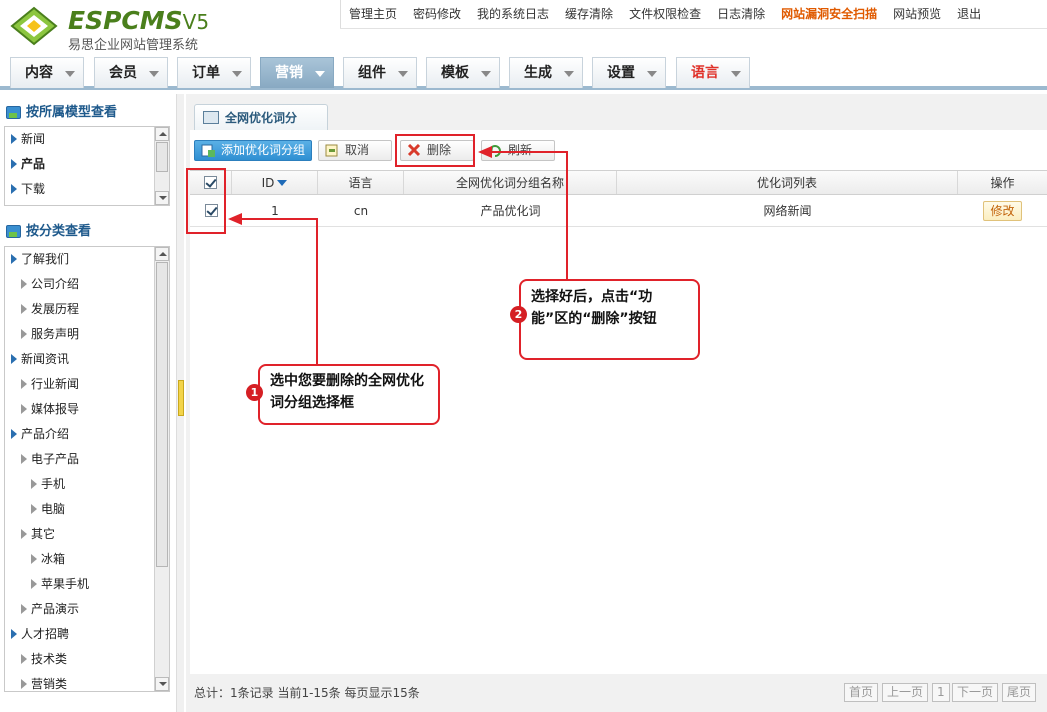  I want to click on category-tree-item: 服务声明, so click(50, 334).